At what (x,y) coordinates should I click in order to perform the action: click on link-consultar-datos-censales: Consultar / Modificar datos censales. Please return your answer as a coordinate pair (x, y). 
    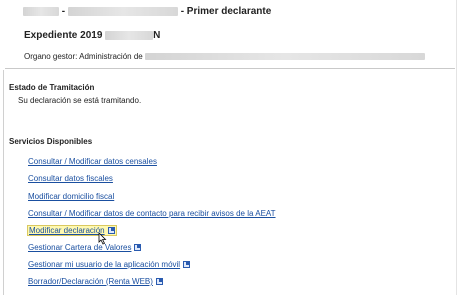
    Looking at the image, I should click on (92, 161).